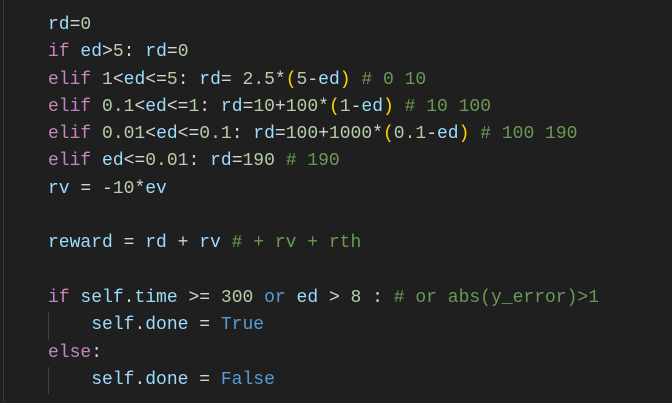  Describe the element at coordinates (80, 243) in the screenshot. I see `code-token: reward` at that location.